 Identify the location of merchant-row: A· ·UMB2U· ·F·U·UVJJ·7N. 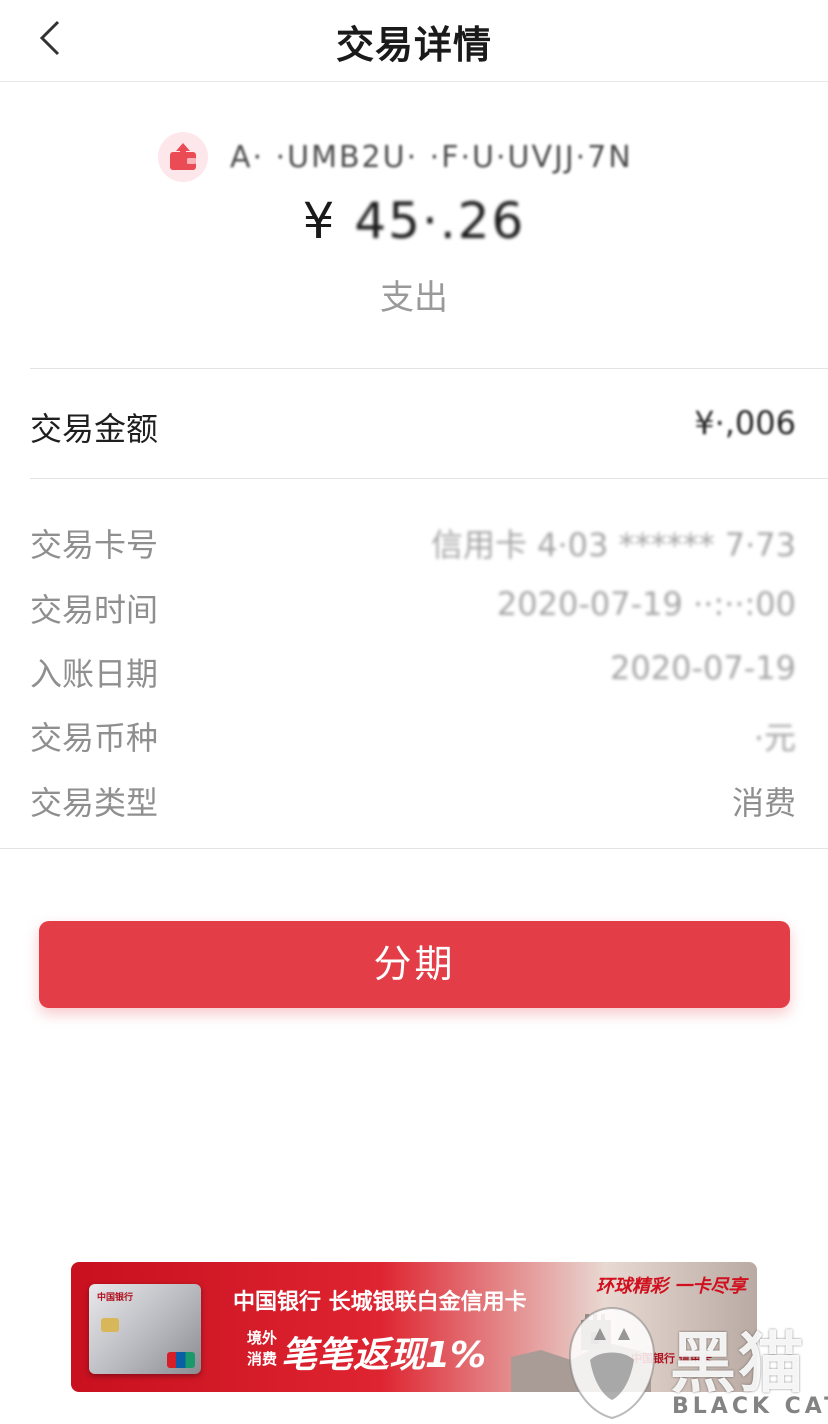
(395, 157).